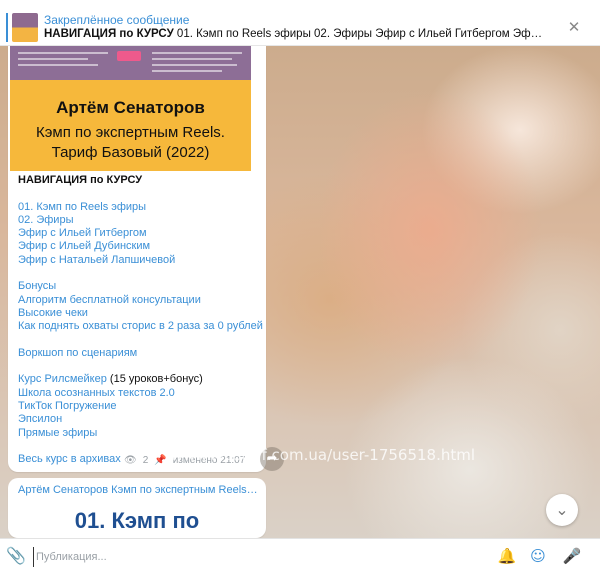 The height and width of the screenshot is (574, 600). I want to click on chevron-down-icon: ⌄, so click(562, 510).